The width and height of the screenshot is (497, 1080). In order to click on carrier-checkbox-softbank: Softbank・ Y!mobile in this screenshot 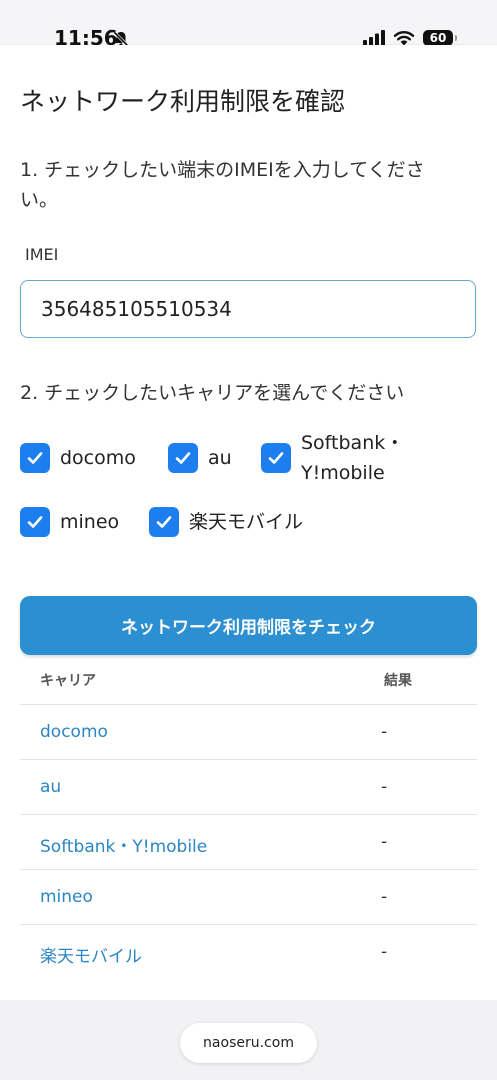, I will do `click(332, 458)`.